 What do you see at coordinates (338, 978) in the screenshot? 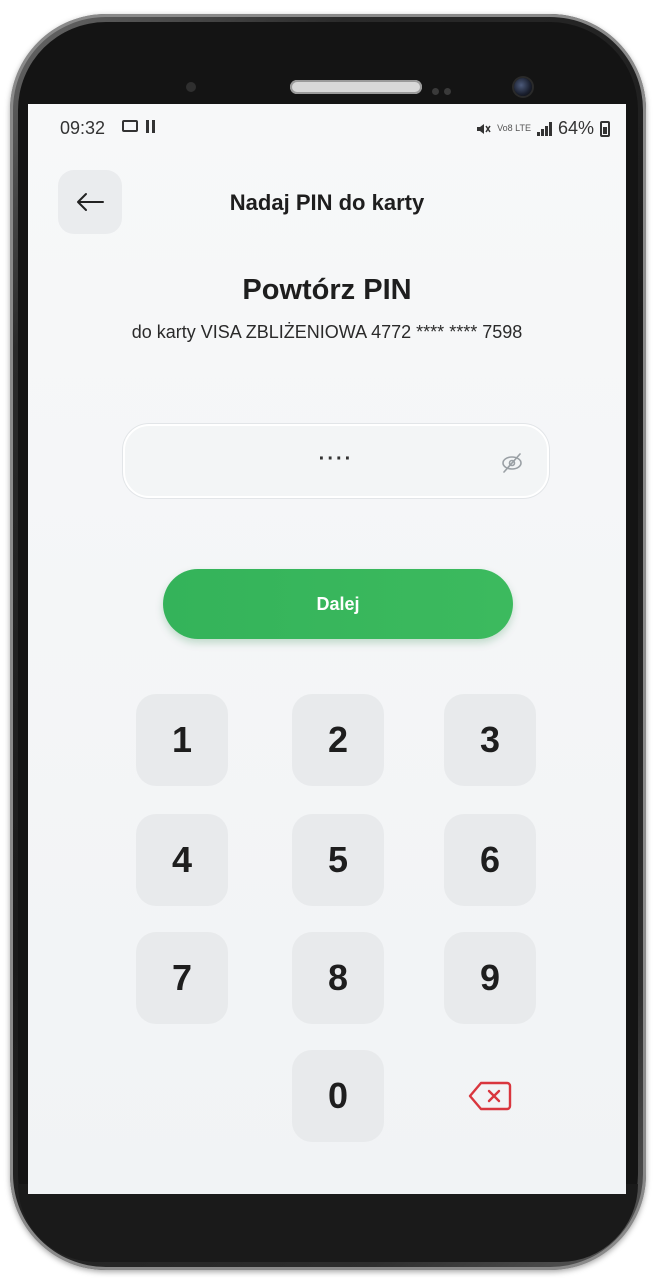
I see `key-8: 8` at bounding box center [338, 978].